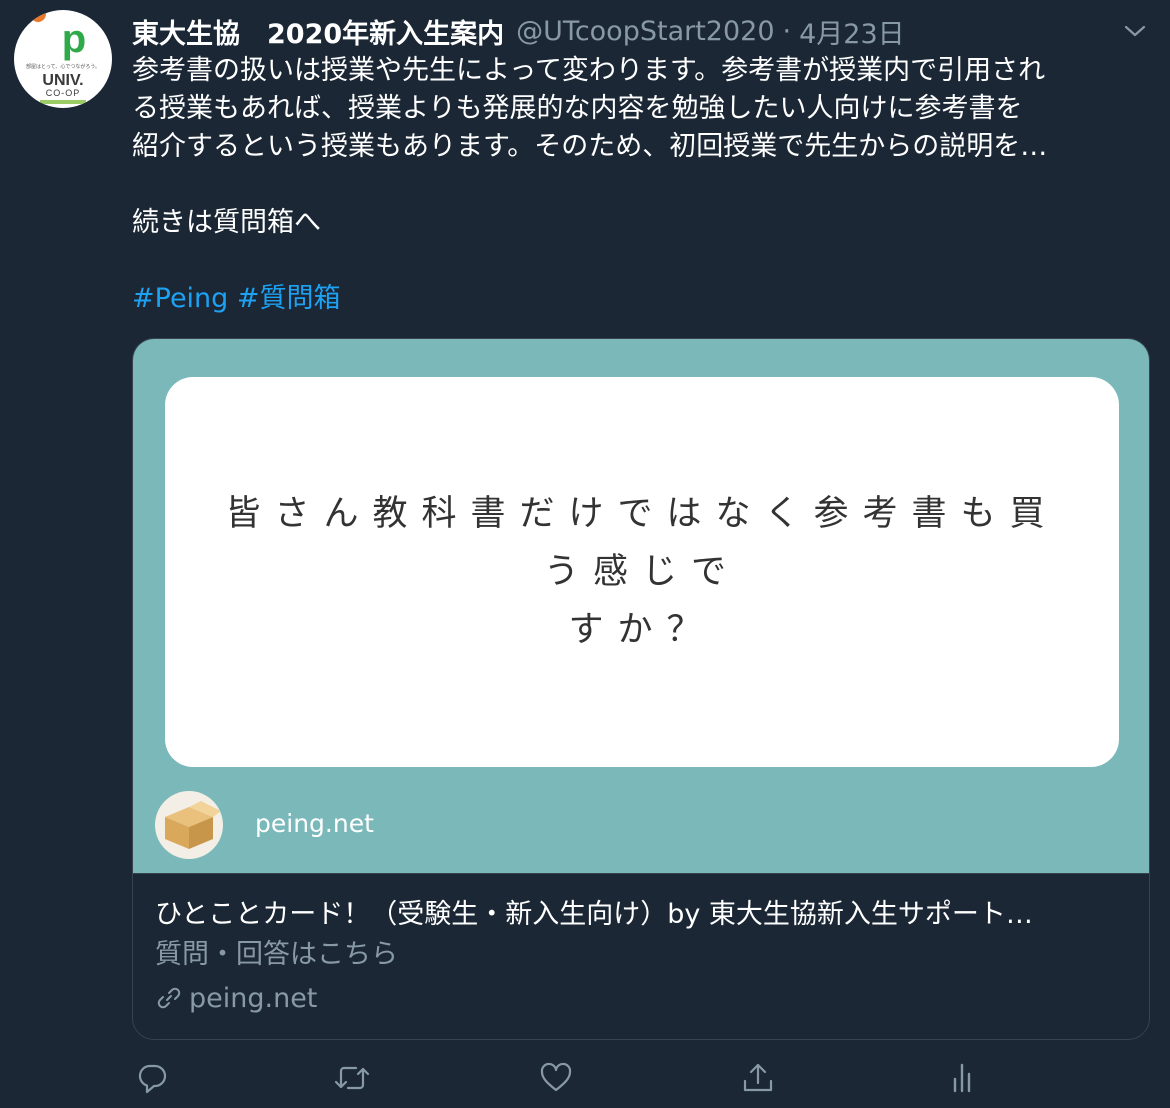 The height and width of the screenshot is (1108, 1170). What do you see at coordinates (62, 80) in the screenshot?
I see `avatar-brand: UNIV.` at bounding box center [62, 80].